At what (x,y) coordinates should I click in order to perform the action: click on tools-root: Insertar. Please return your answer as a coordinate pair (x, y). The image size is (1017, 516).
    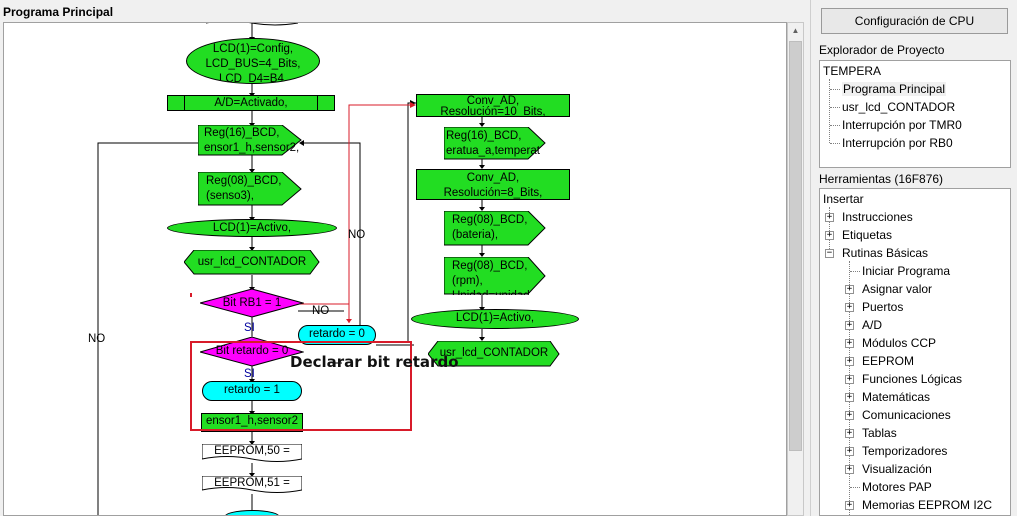
    Looking at the image, I should click on (843, 199).